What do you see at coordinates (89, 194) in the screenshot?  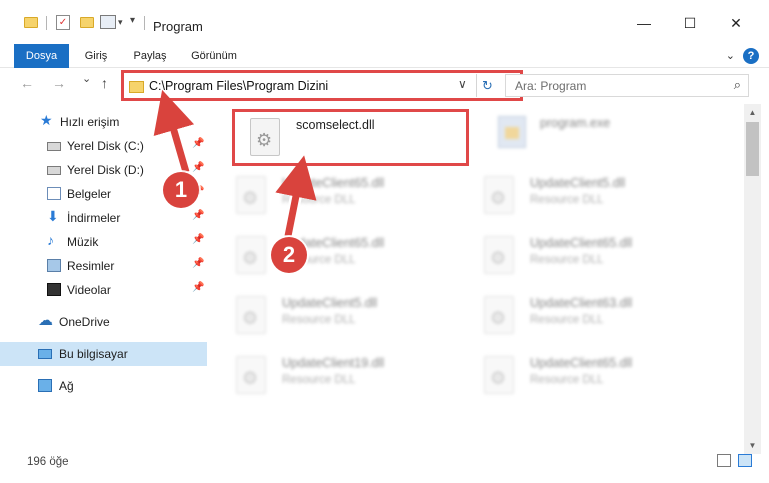 I see `sidebar-item-label: Belgeler` at bounding box center [89, 194].